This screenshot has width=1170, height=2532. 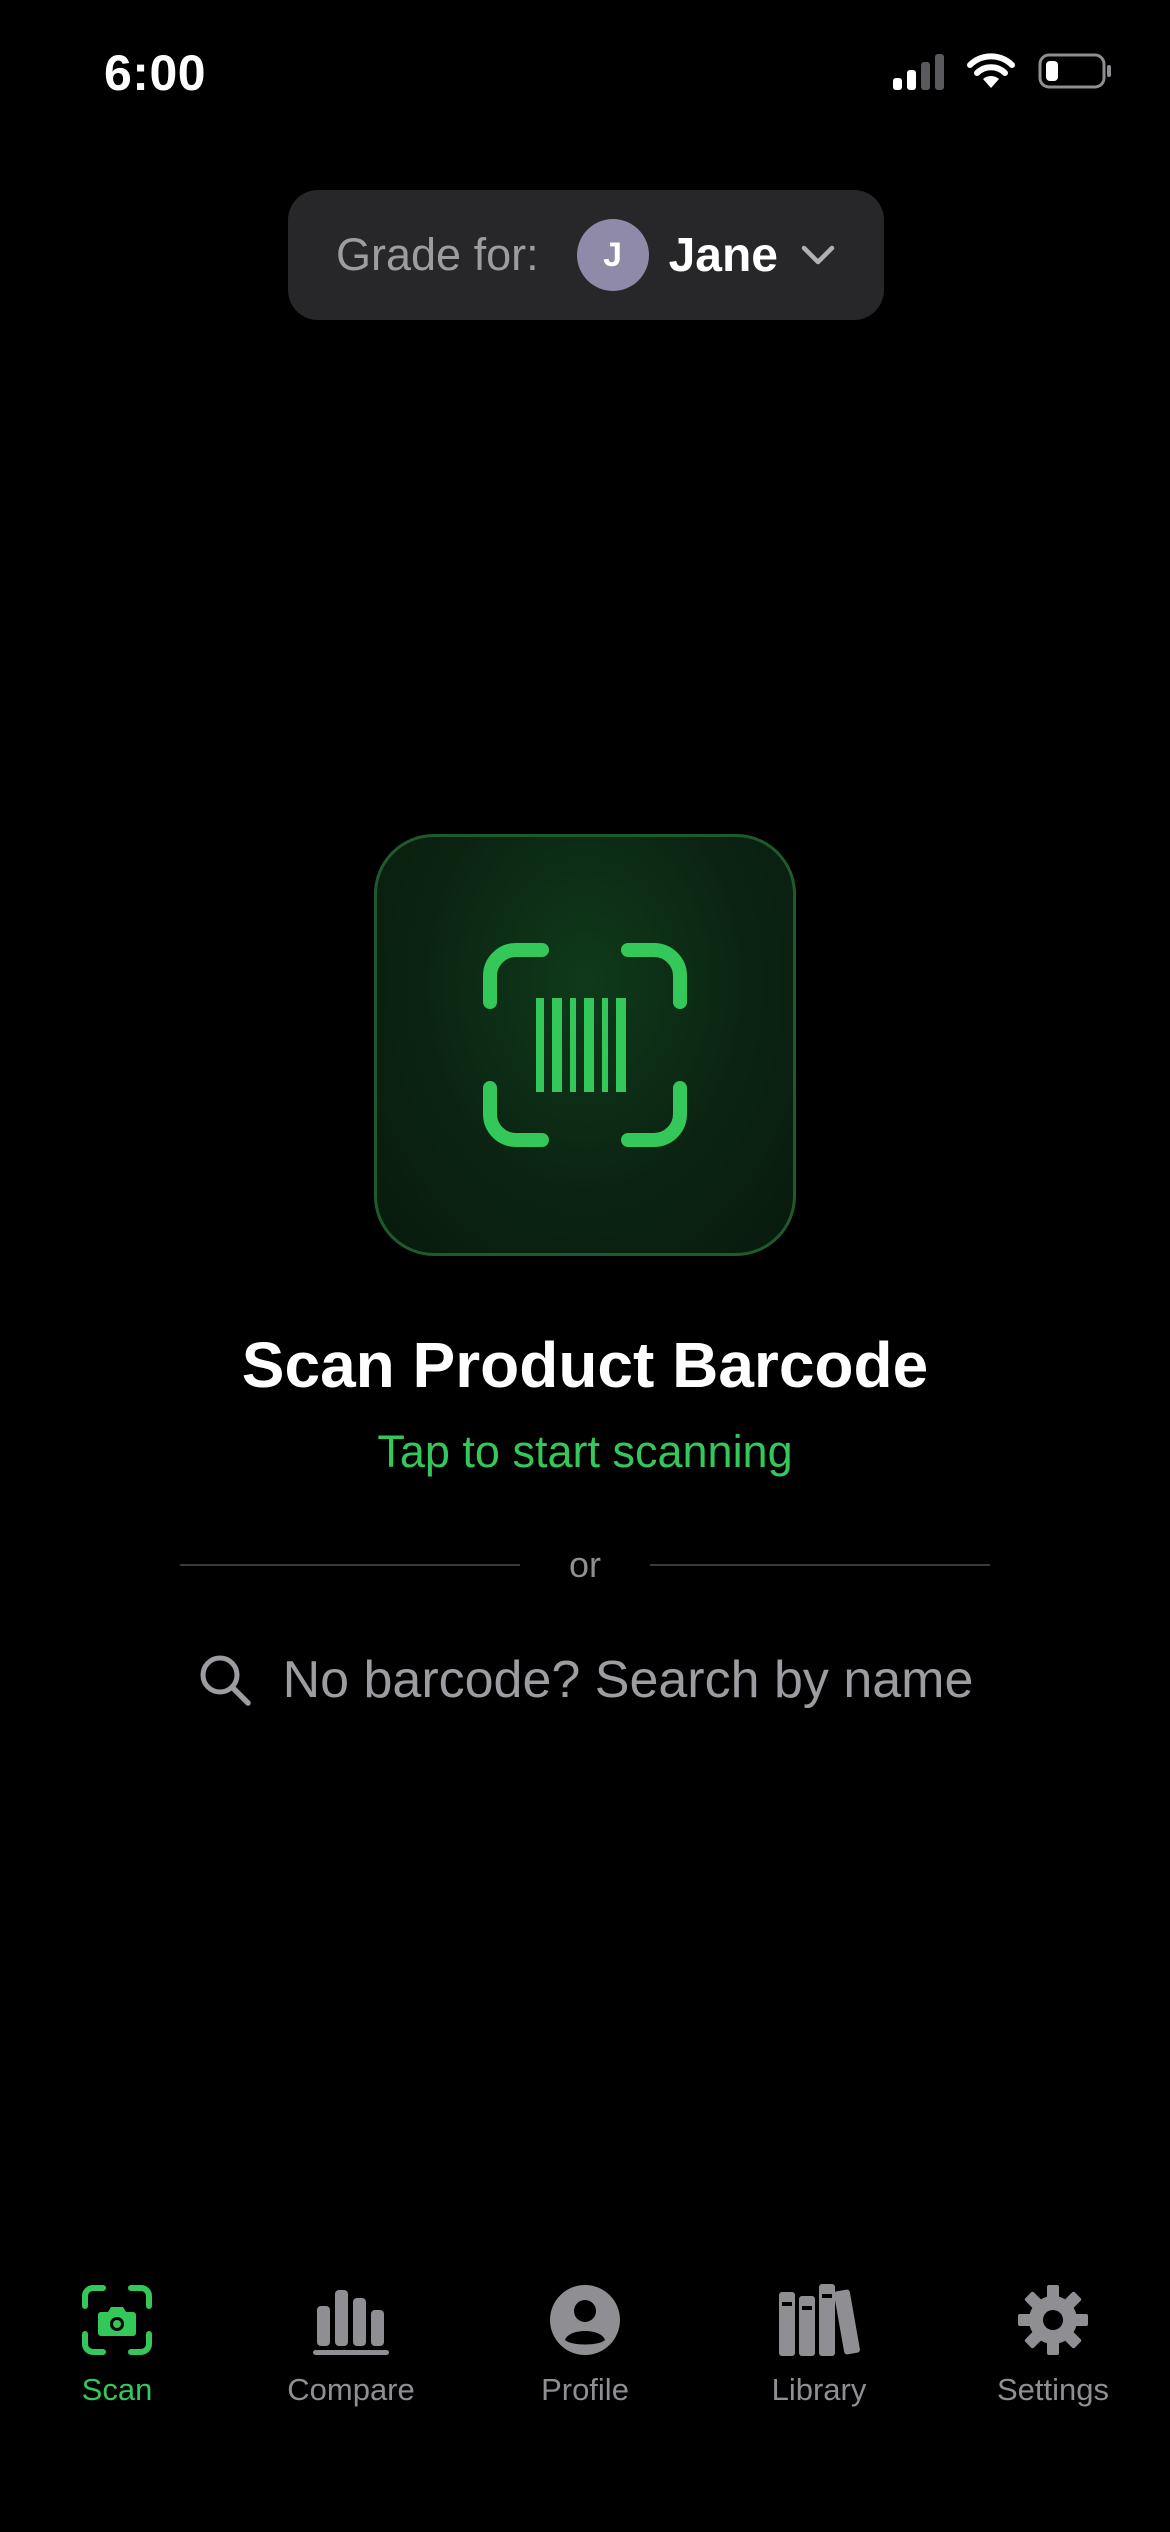 I want to click on battery-icon, so click(x=1076, y=71).